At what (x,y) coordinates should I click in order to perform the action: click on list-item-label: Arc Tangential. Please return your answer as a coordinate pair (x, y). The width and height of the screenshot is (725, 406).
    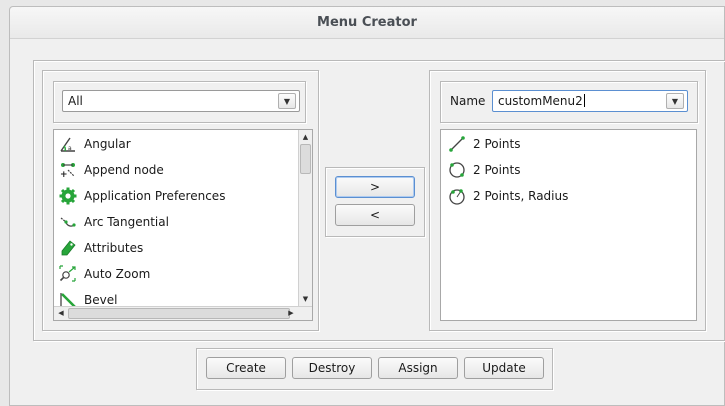
    Looking at the image, I should click on (126, 222).